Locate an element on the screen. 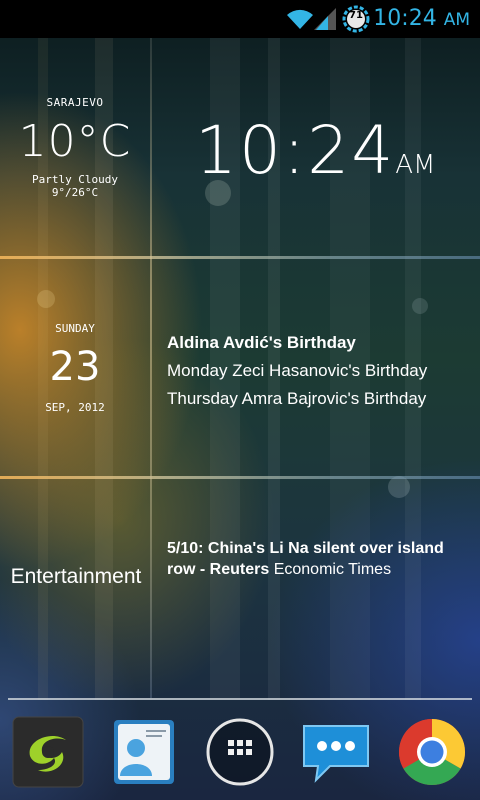 The height and width of the screenshot is (800, 480). app-drawer-icon is located at coordinates (240, 752).